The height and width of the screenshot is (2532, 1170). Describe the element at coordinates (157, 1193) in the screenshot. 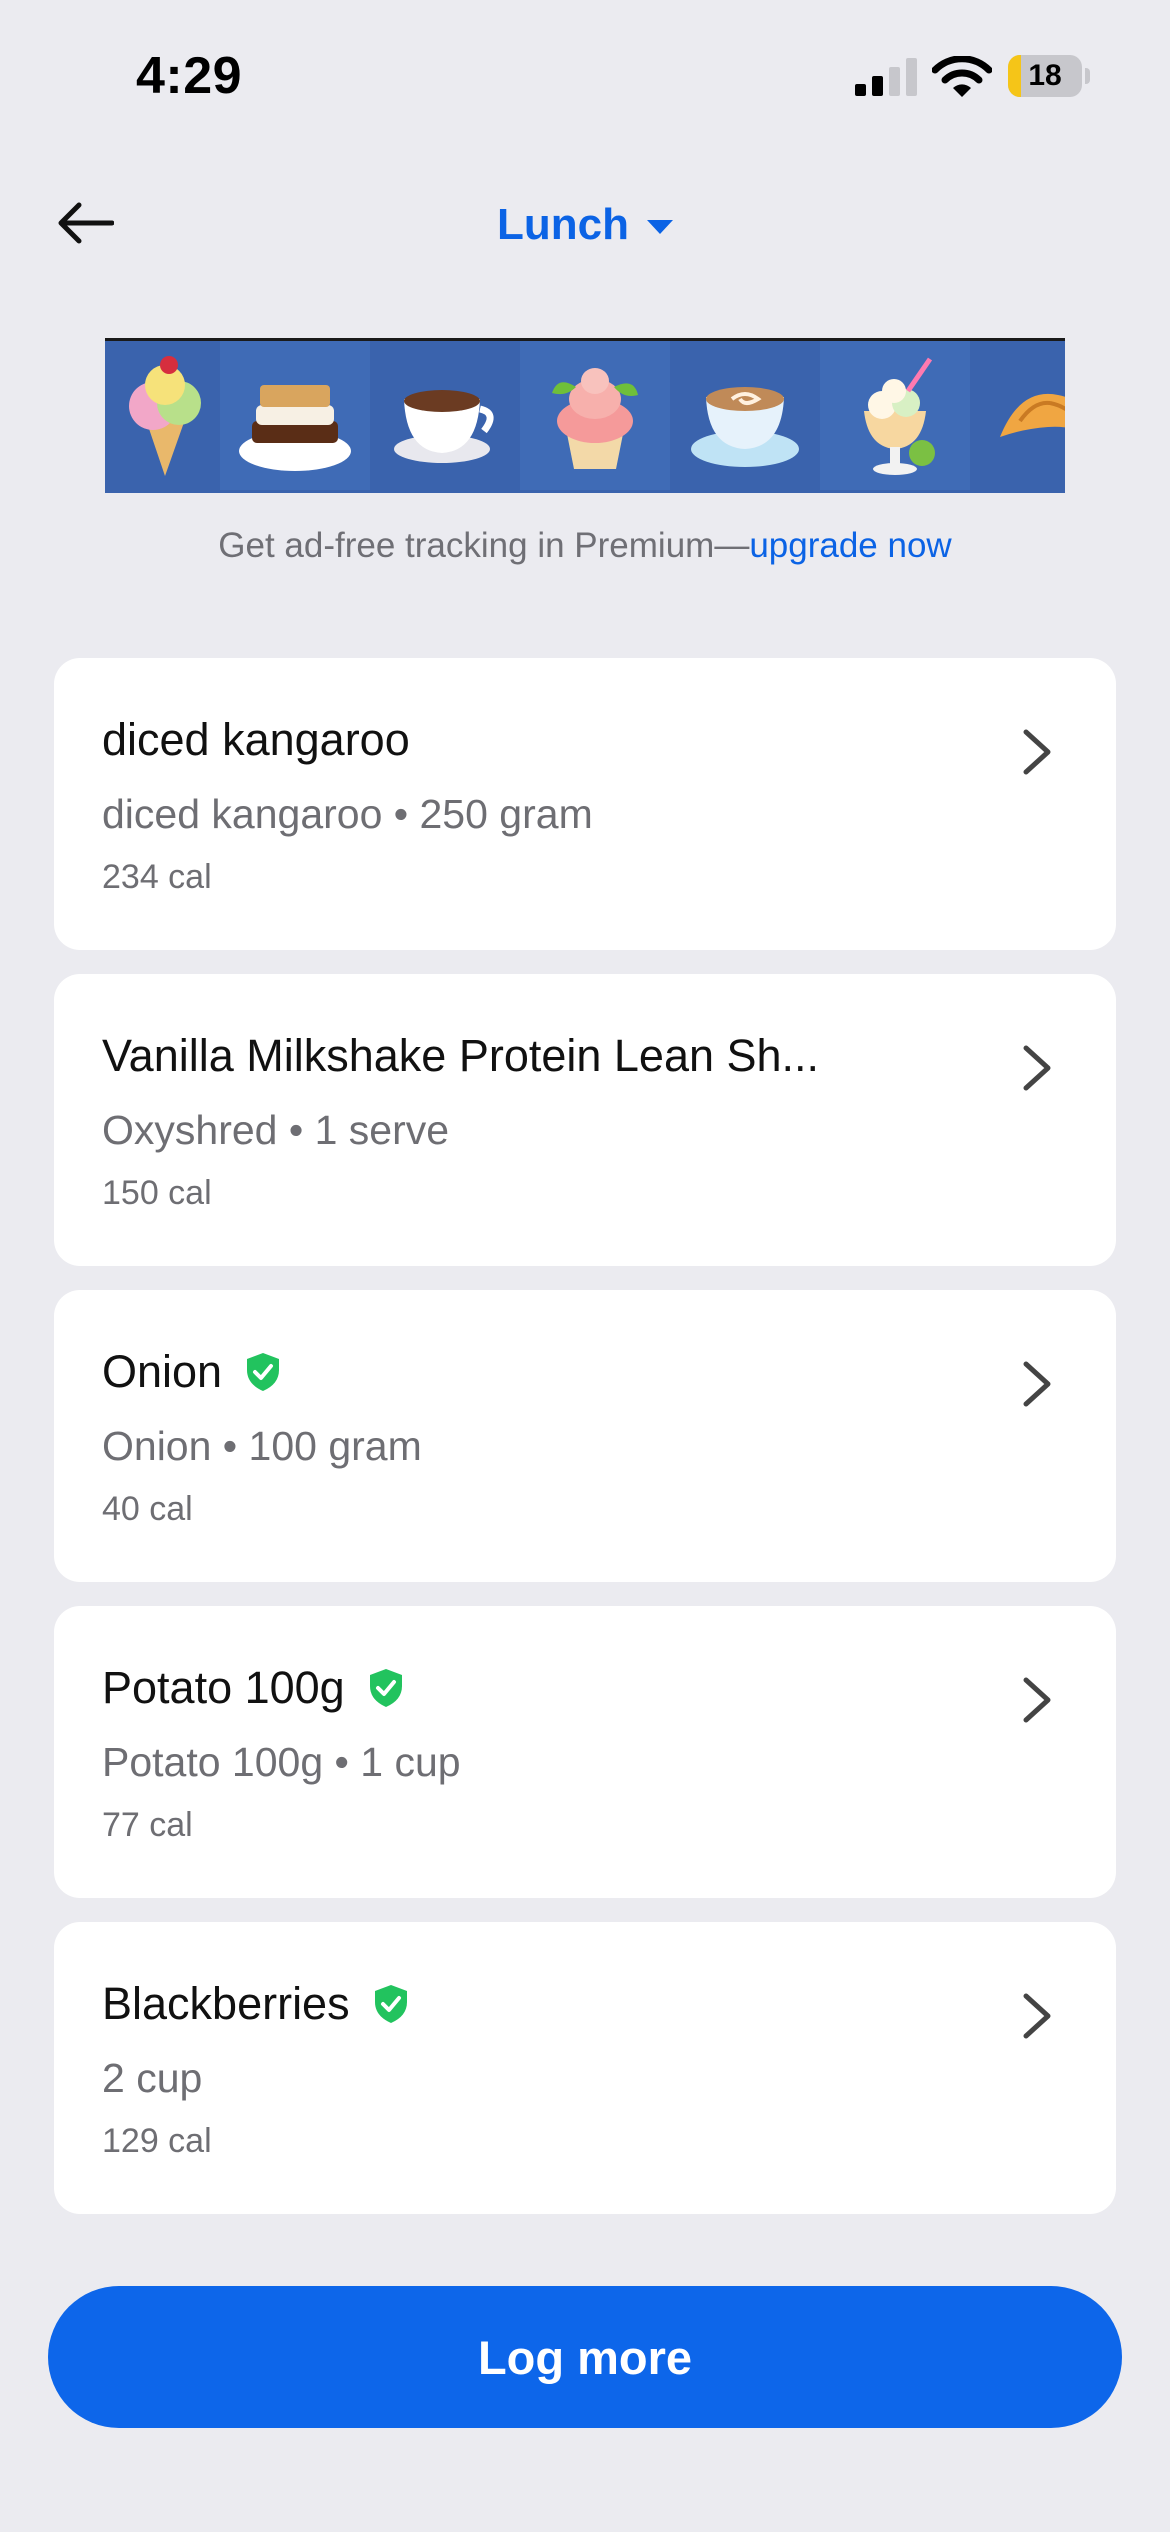

I see `food-calories: 150 cal` at that location.